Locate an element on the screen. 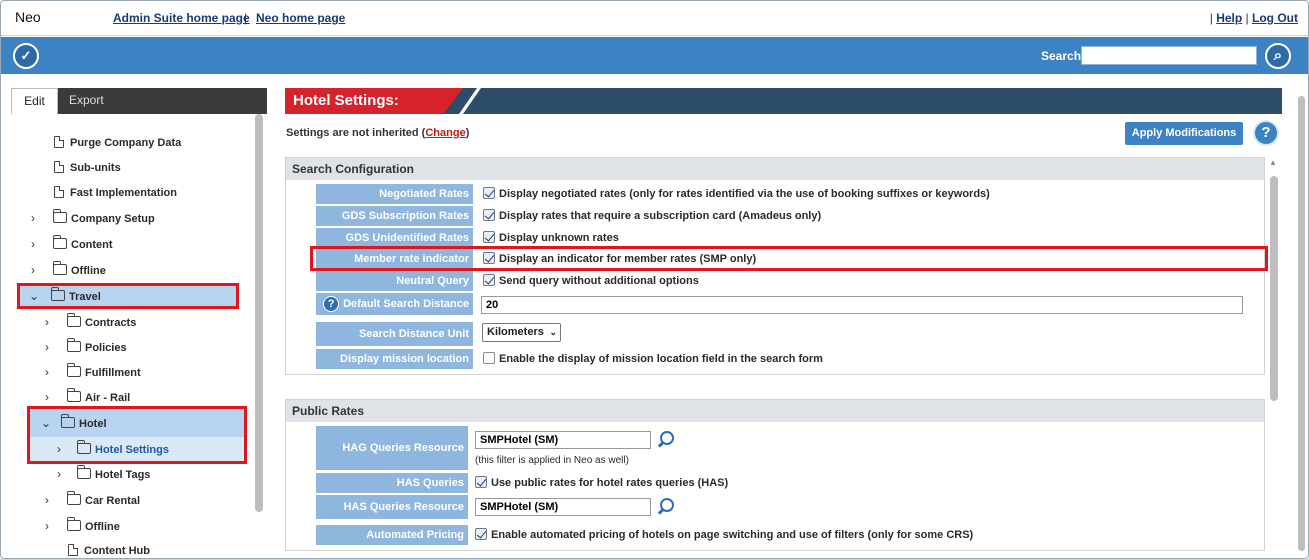 This screenshot has width=1309, height=559. tree-item-label: Fast Implementation is located at coordinates (123, 193).